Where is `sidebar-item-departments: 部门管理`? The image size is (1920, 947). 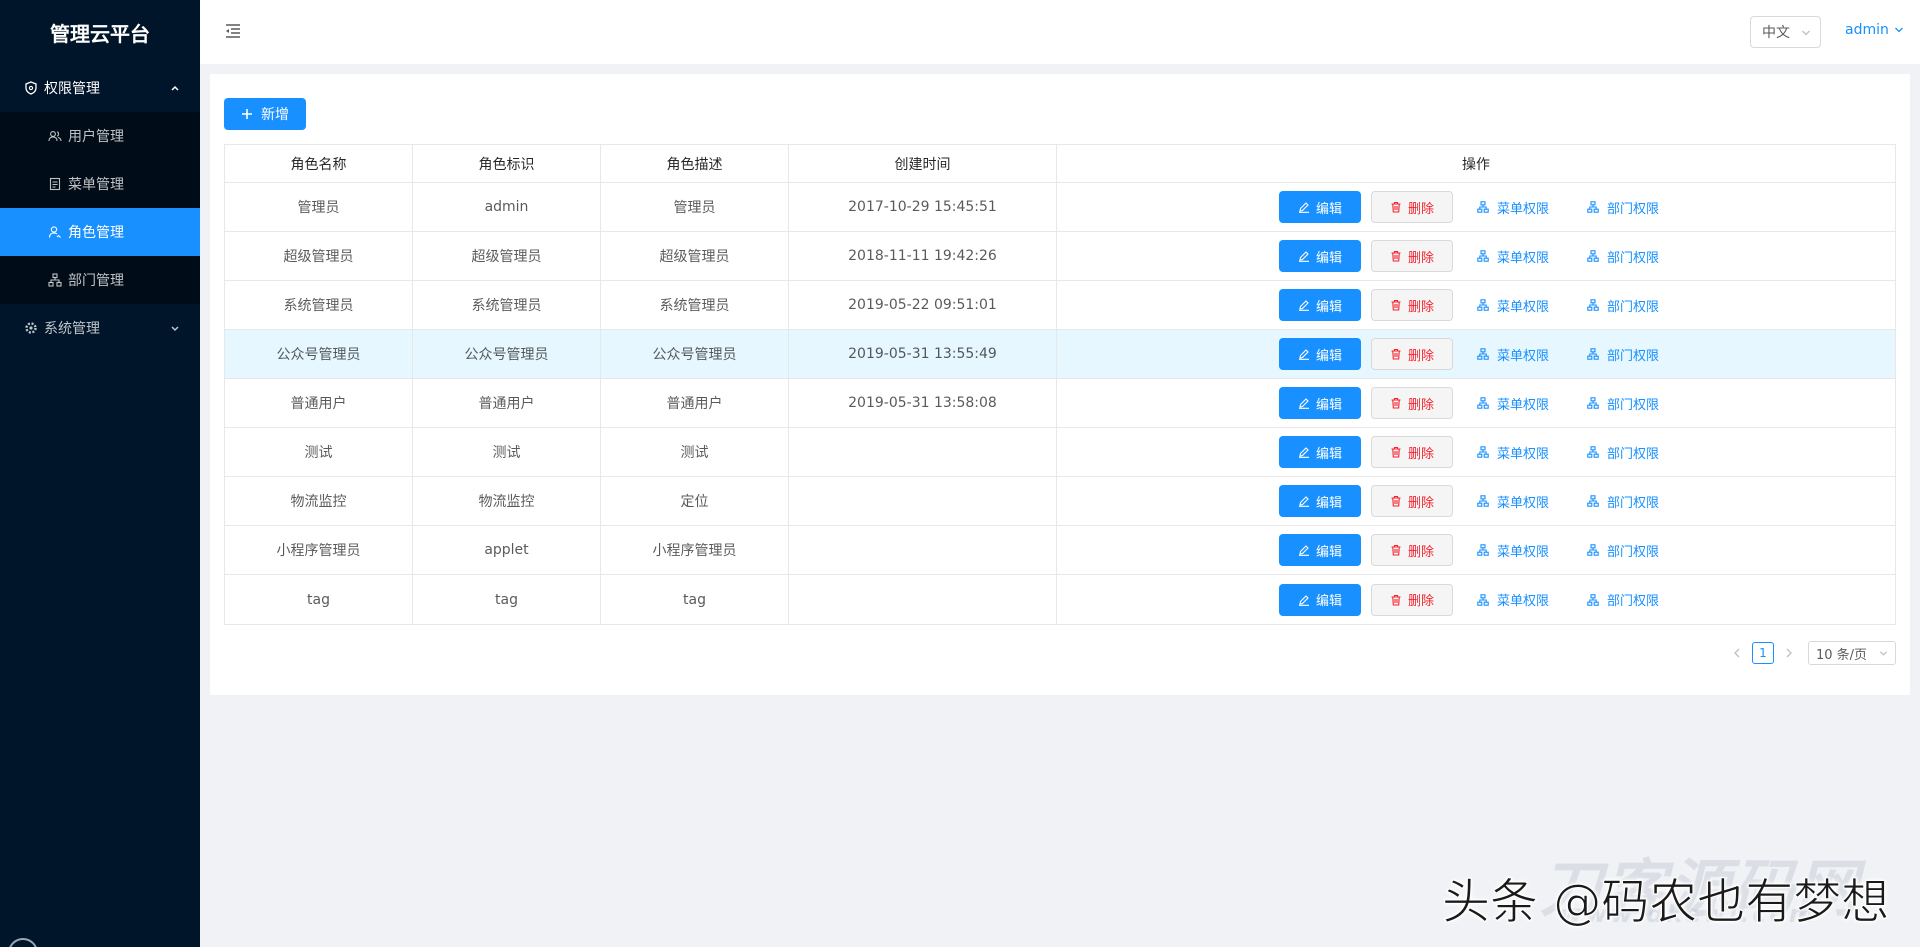
sidebar-item-departments: 部门管理 is located at coordinates (100, 280).